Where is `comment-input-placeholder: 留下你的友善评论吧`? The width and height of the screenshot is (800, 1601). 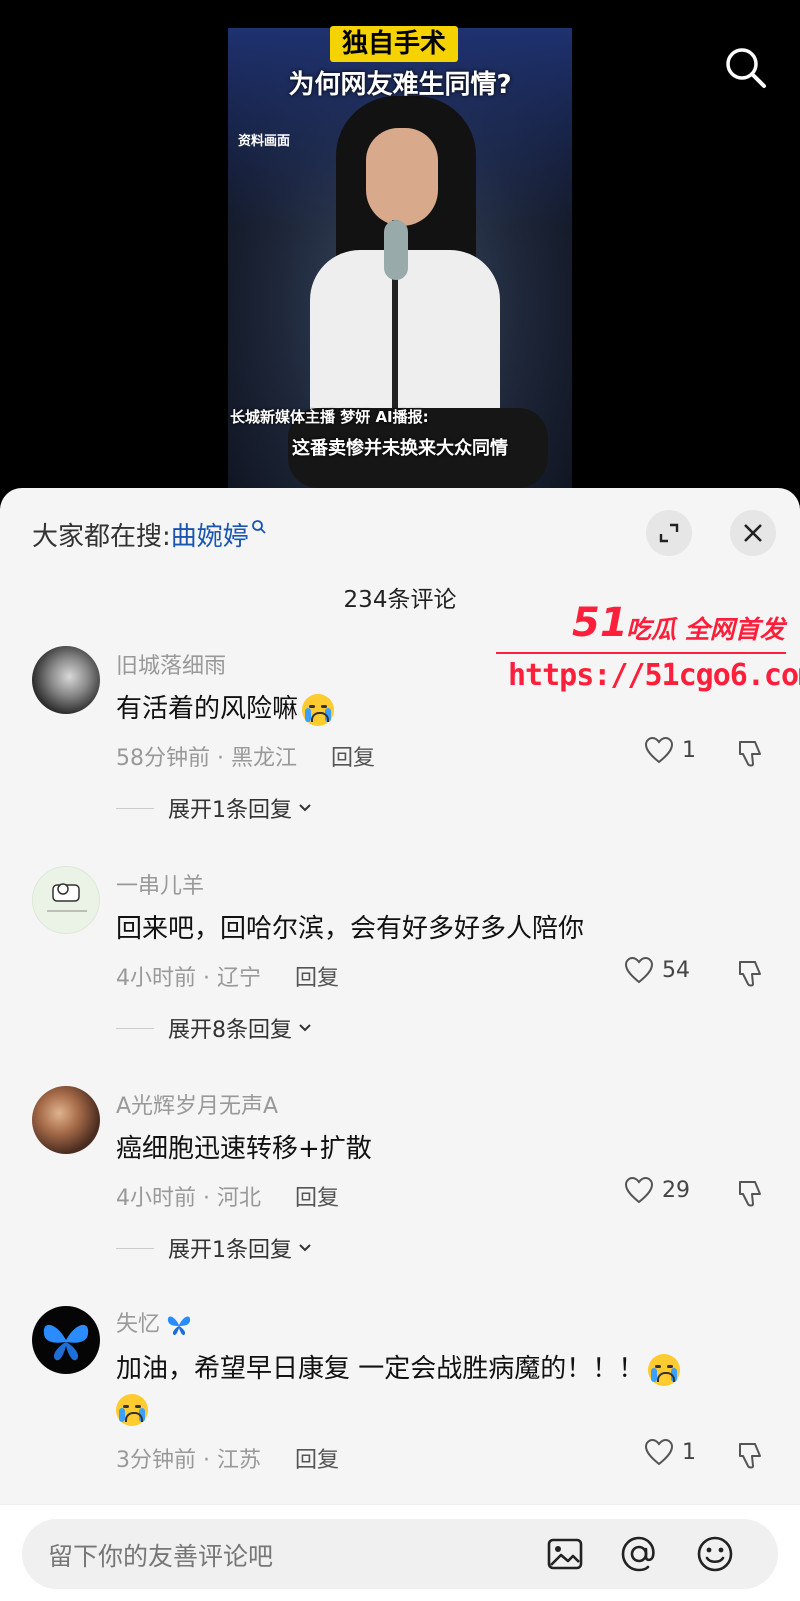
comment-input-placeholder: 留下你的友善评论吧 is located at coordinates (161, 1556).